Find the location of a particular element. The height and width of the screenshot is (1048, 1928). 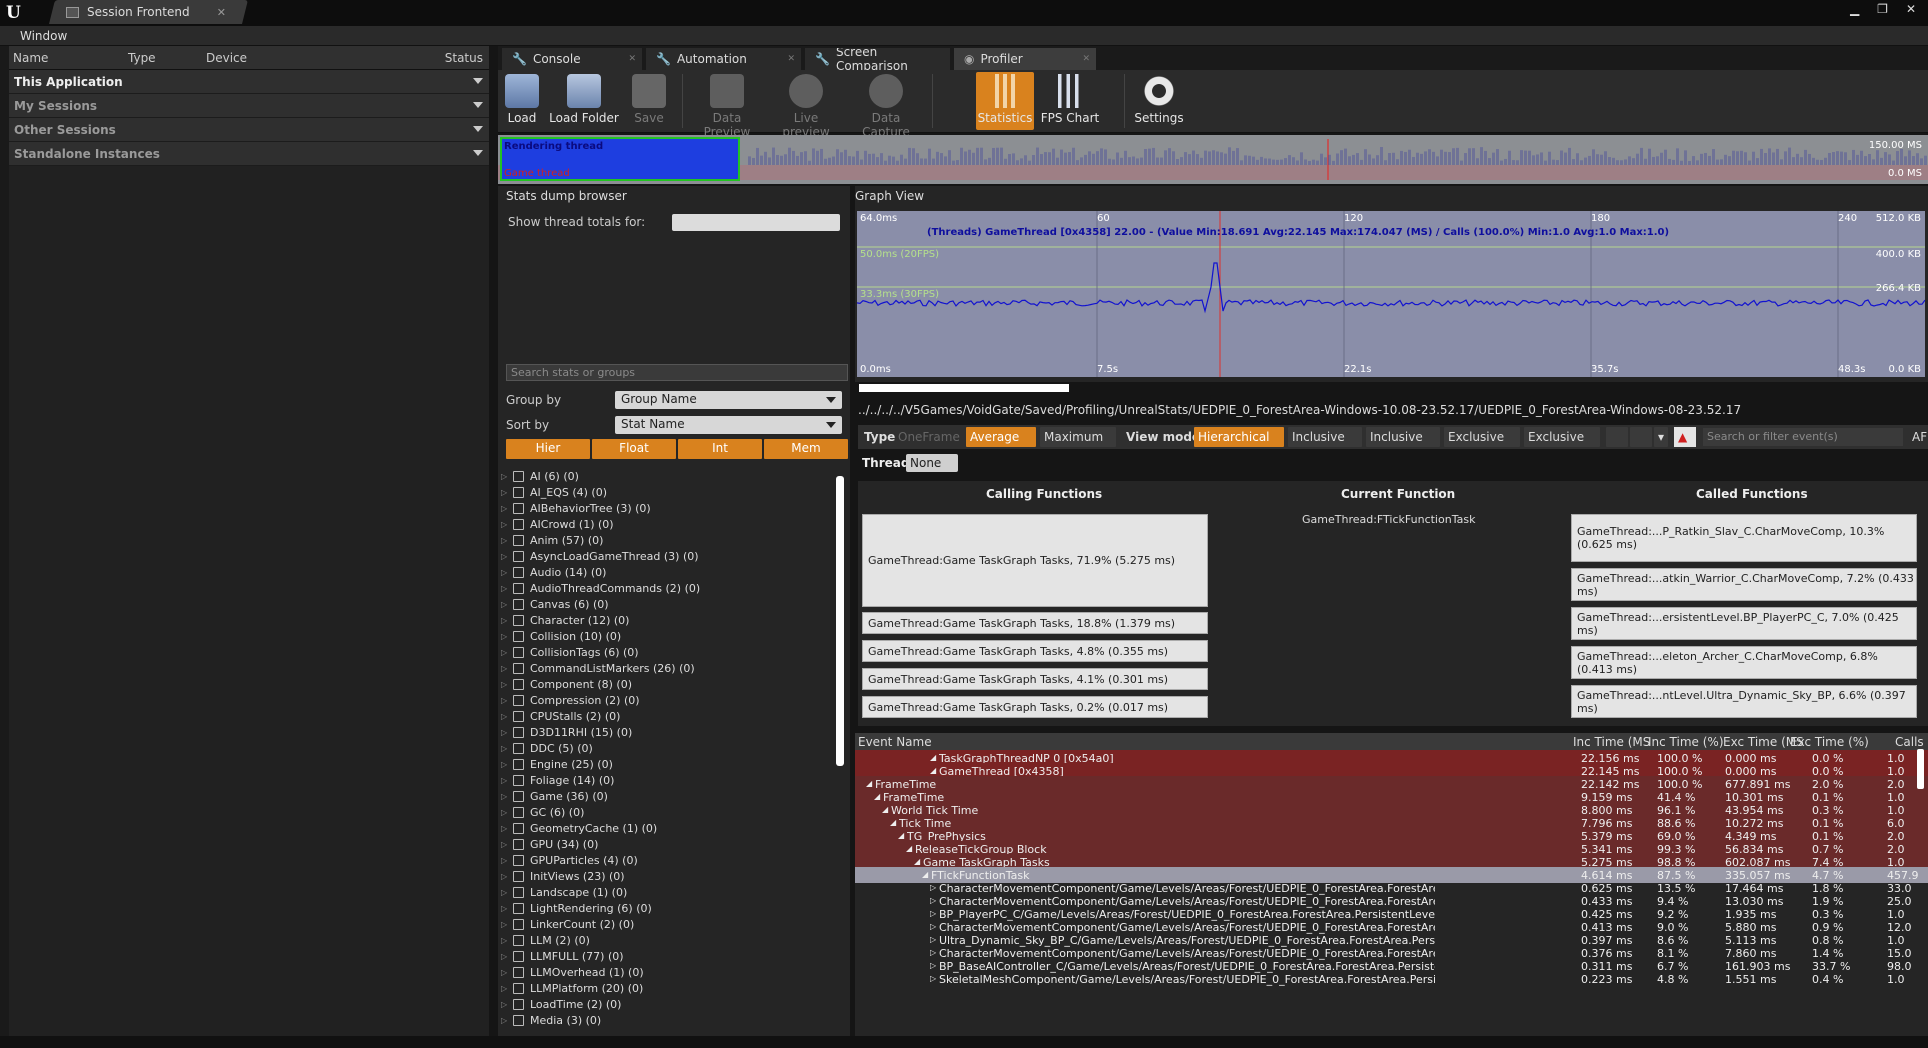

stat-group-item: ▷ GC (6) (0) is located at coordinates (668, 812).